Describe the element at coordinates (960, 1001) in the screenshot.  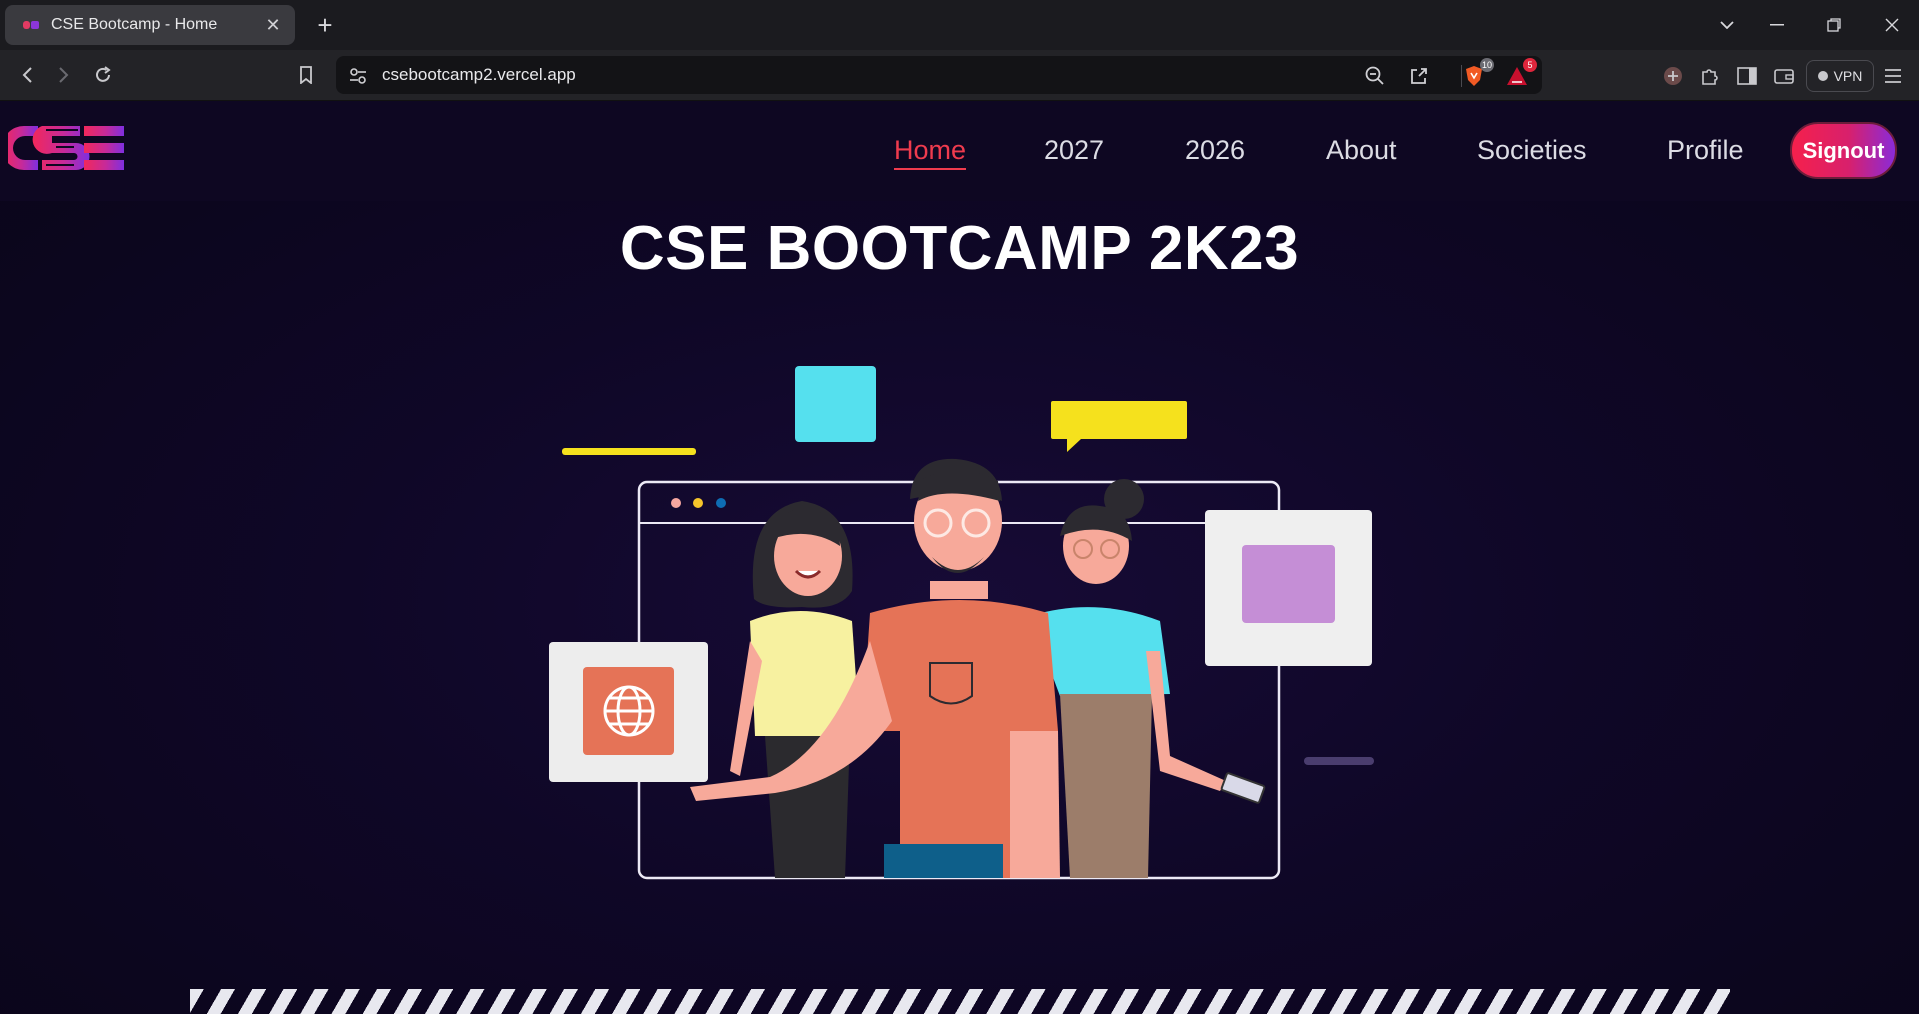
I see `decorative-stripes` at that location.